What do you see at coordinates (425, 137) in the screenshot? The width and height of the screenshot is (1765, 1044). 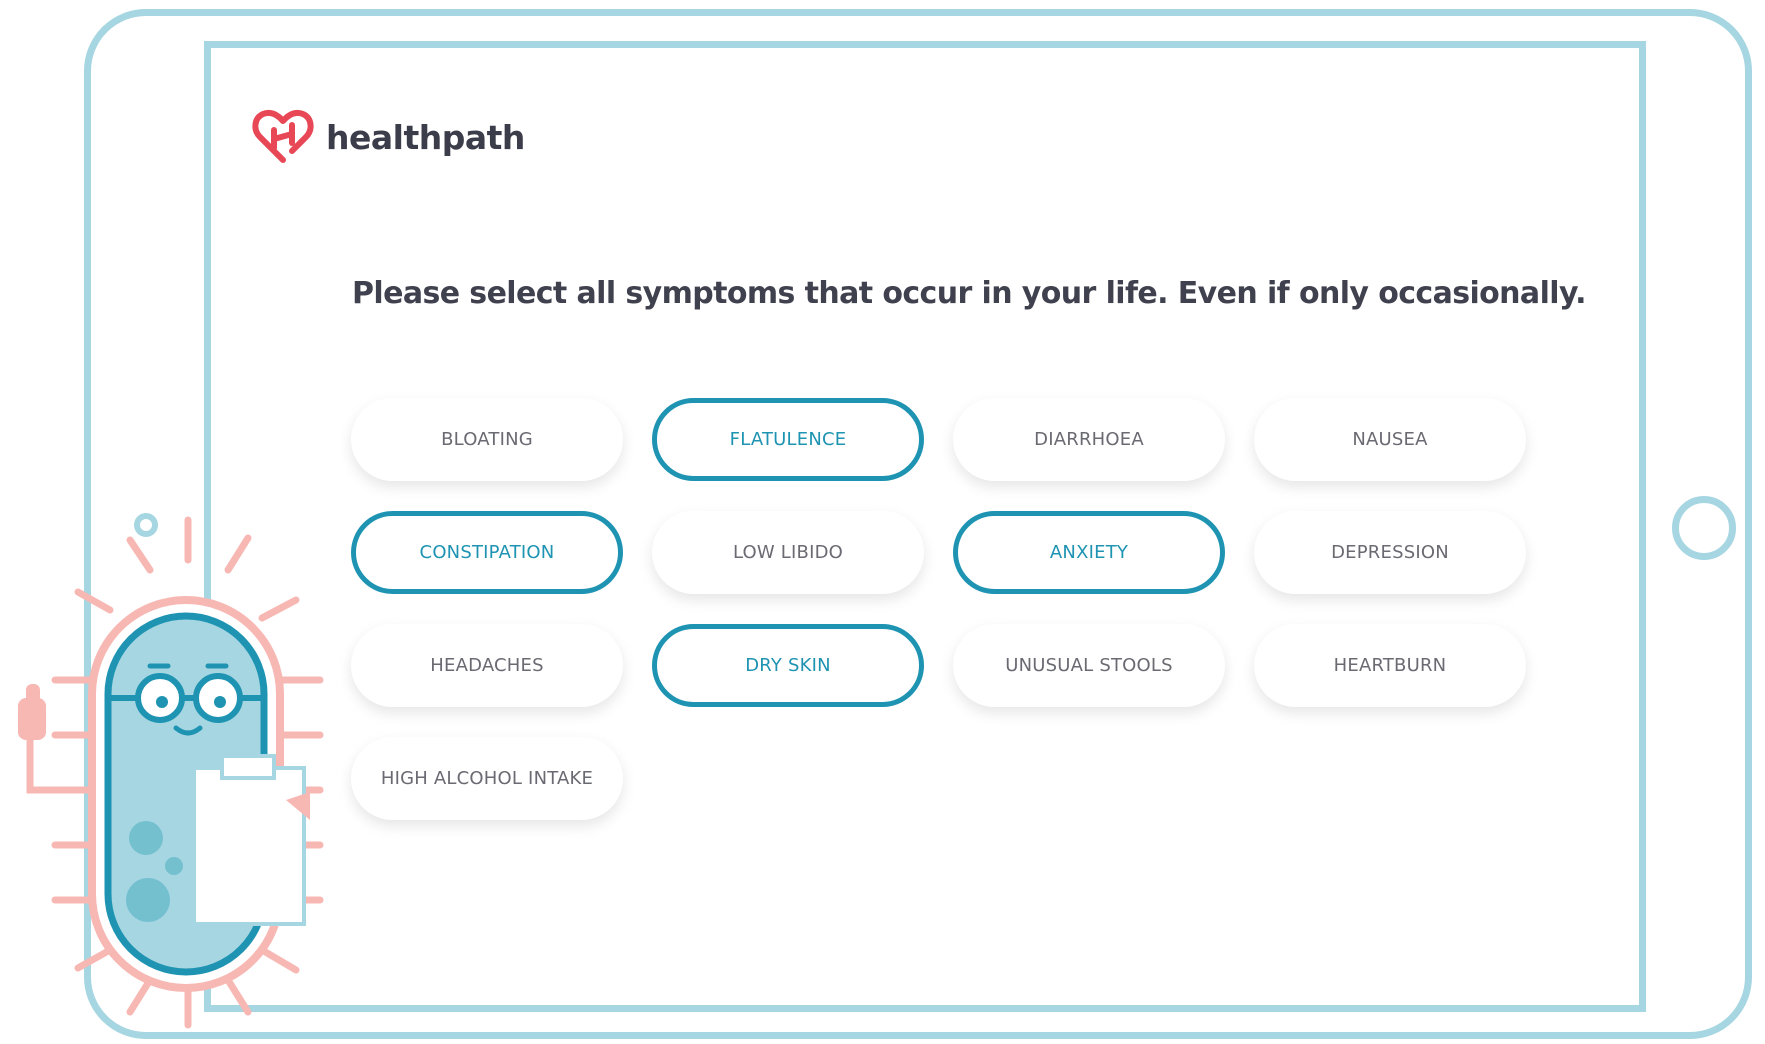 I see `brand-name: healthpath` at bounding box center [425, 137].